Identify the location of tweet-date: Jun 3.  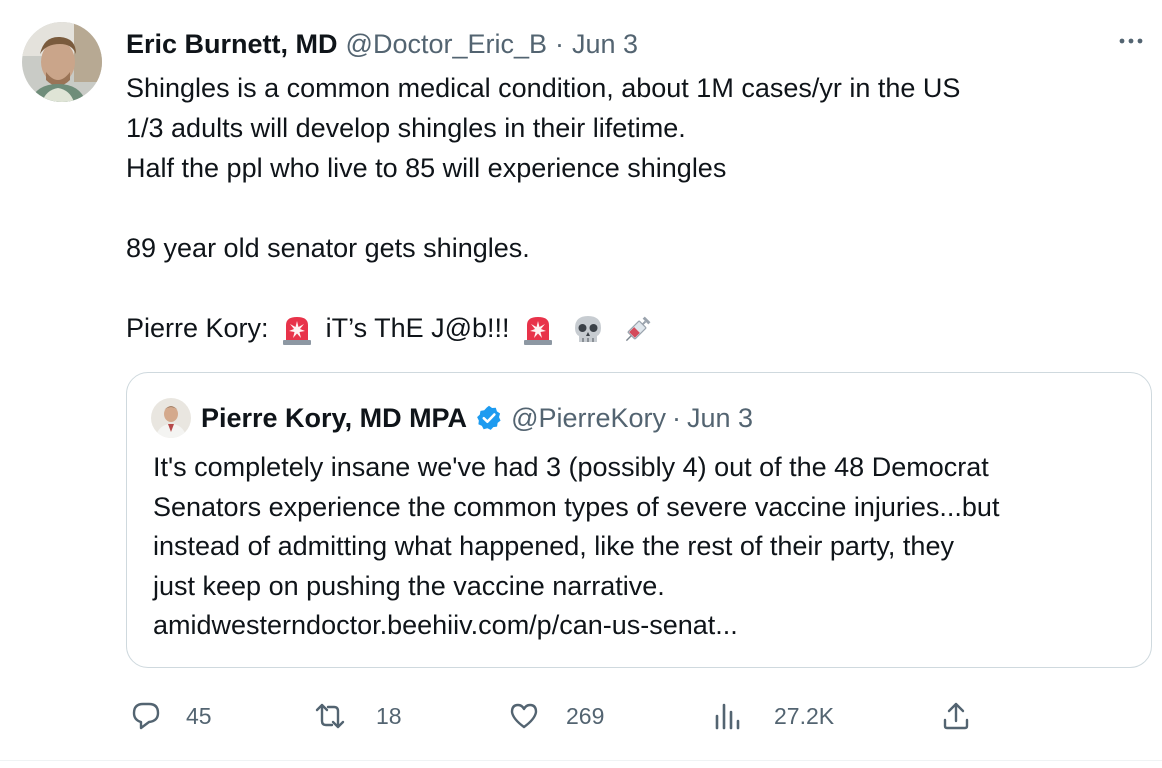
(605, 44).